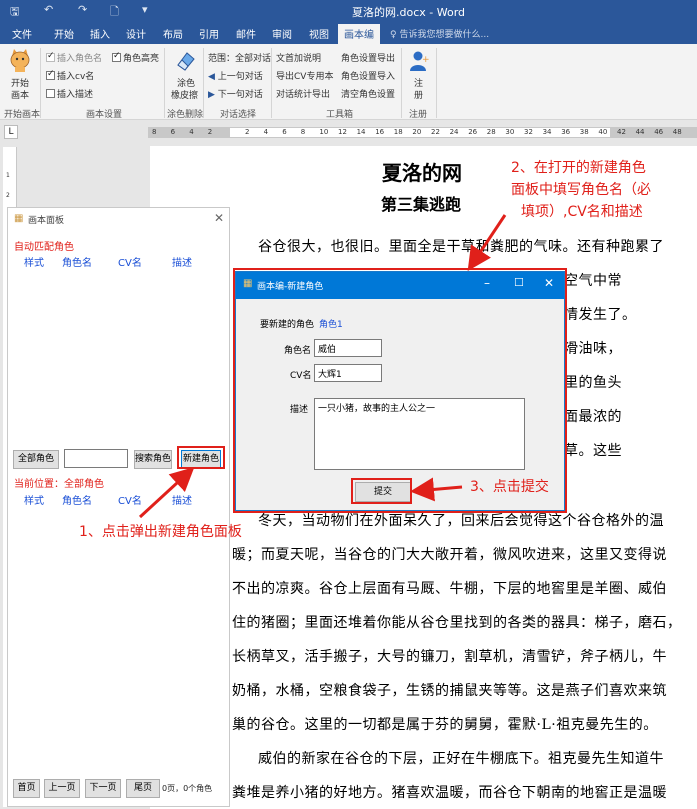 The width and height of the screenshot is (697, 809). Describe the element at coordinates (581, 190) in the screenshot. I see `annotation-step2-line2: 面板中填写角色名（必` at that location.